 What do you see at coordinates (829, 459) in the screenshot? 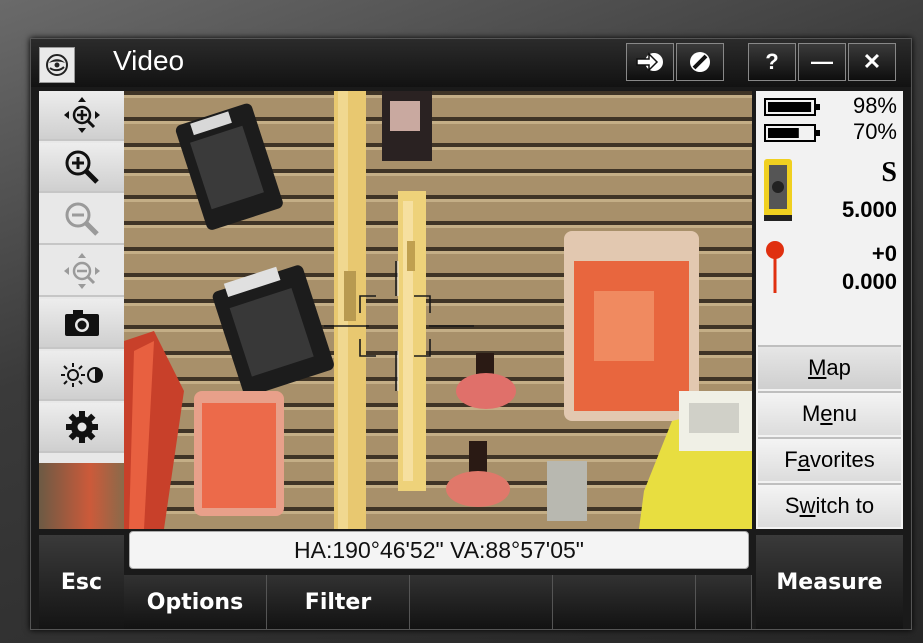
I see `favorites-button: Fa vorites` at bounding box center [829, 459].